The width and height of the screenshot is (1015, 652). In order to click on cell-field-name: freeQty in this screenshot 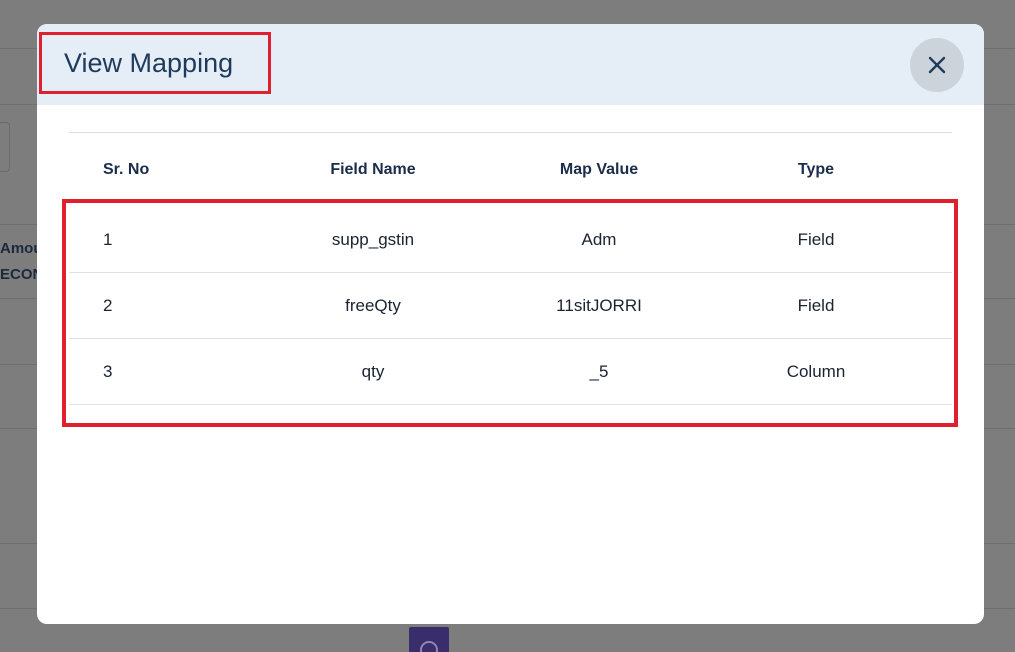, I will do `click(373, 305)`.